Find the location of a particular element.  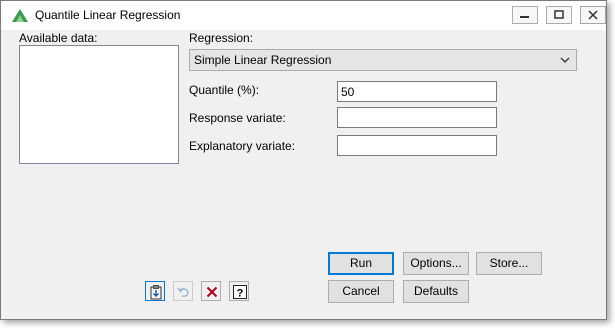

title-bar: Quantile Linear Regression is located at coordinates (303, 15).